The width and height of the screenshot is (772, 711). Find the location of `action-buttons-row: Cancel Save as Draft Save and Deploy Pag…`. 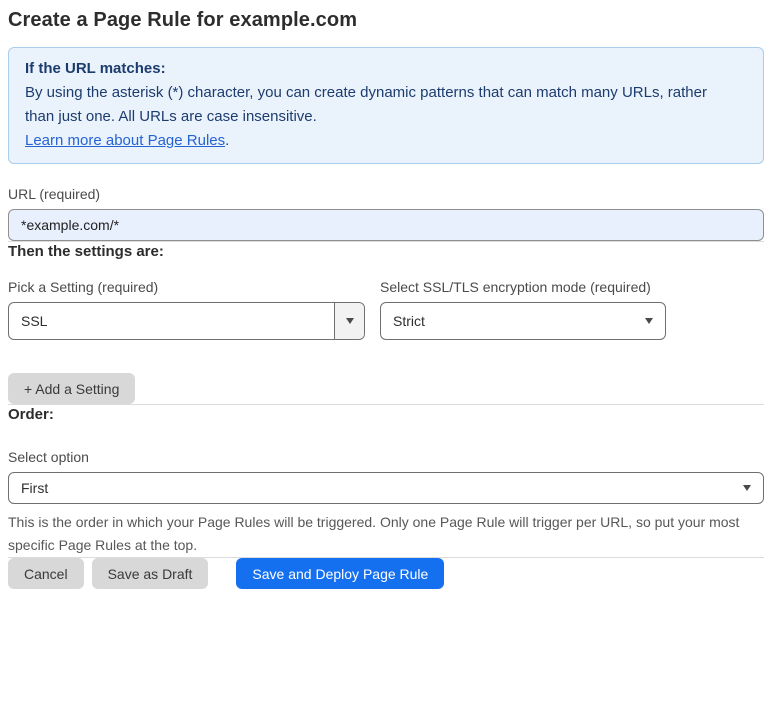

action-buttons-row: Cancel Save as Draft Save and Deploy Pag… is located at coordinates (386, 573).